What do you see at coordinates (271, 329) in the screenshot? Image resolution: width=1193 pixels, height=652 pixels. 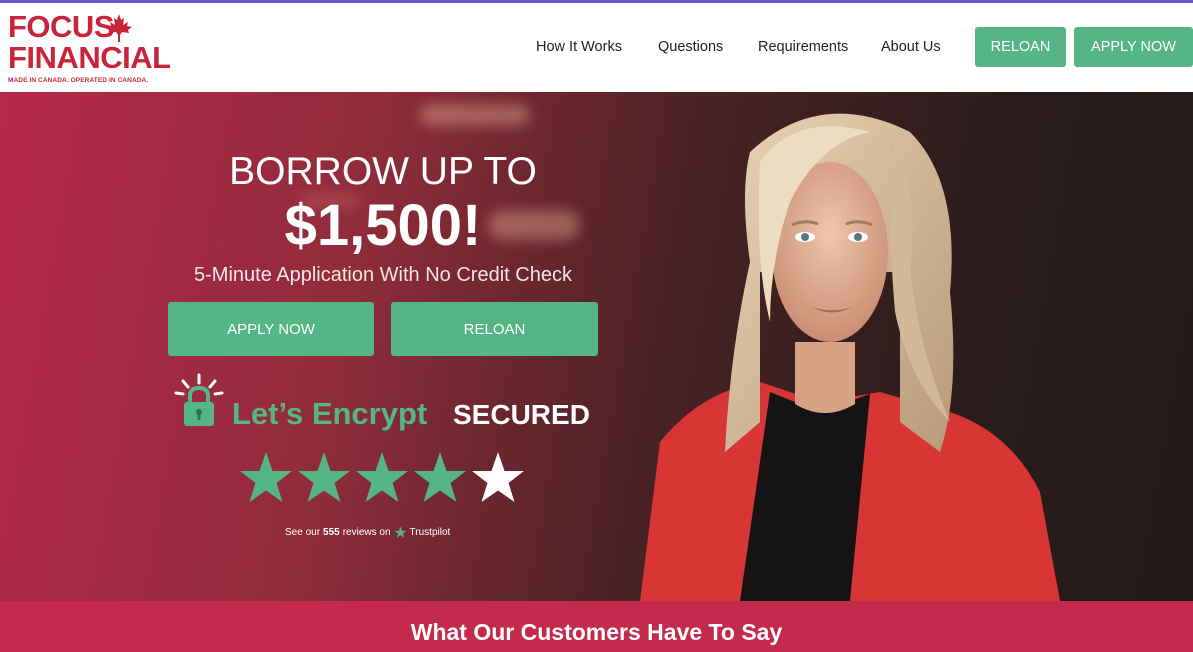 I see `hero-apply-now-button: APPLY NOW` at bounding box center [271, 329].